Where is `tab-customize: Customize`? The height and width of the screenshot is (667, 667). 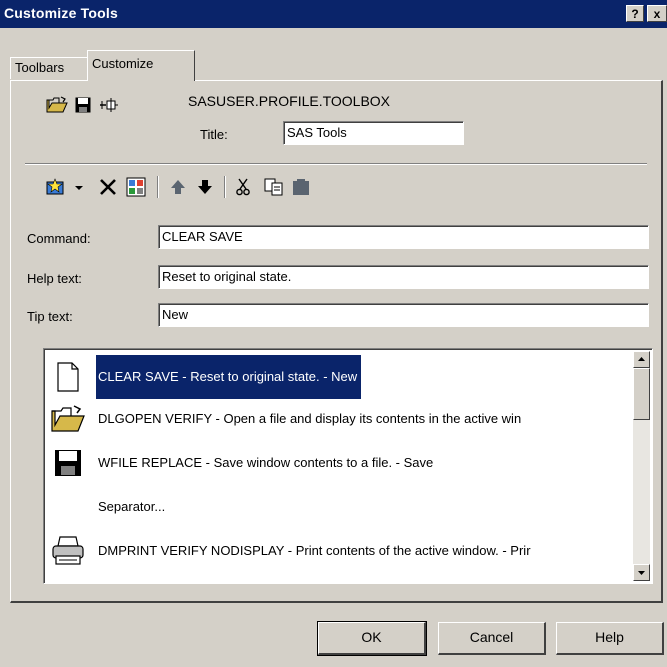
tab-customize: Customize is located at coordinates (141, 65).